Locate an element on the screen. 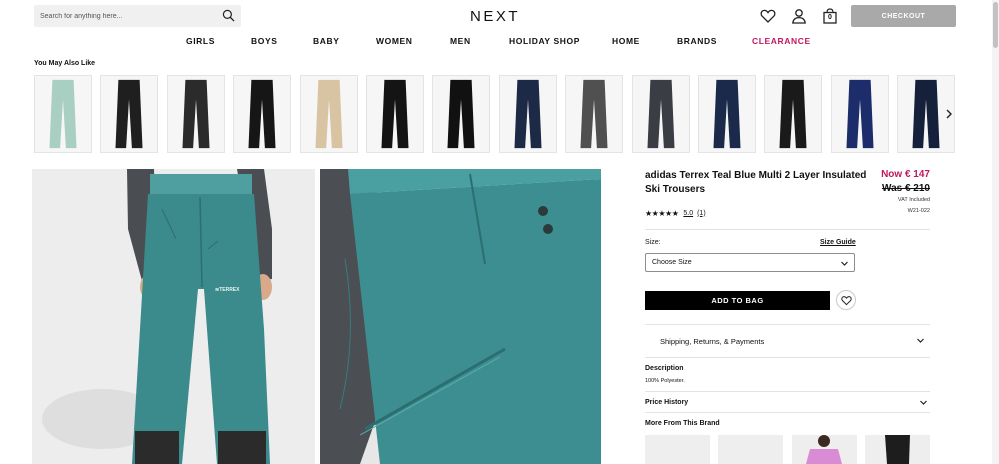 The image size is (999, 464). vat-note: VAT Included is located at coordinates (913, 200).